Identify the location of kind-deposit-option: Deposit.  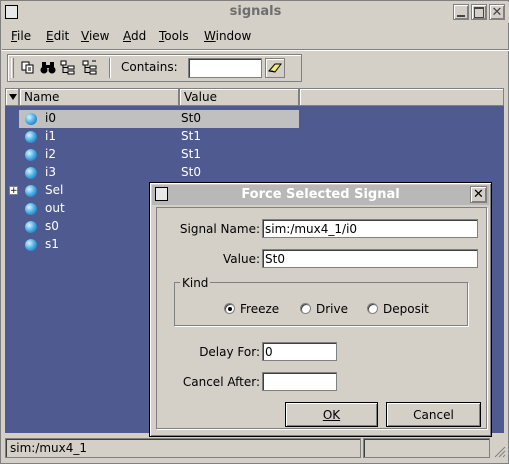
(402, 309).